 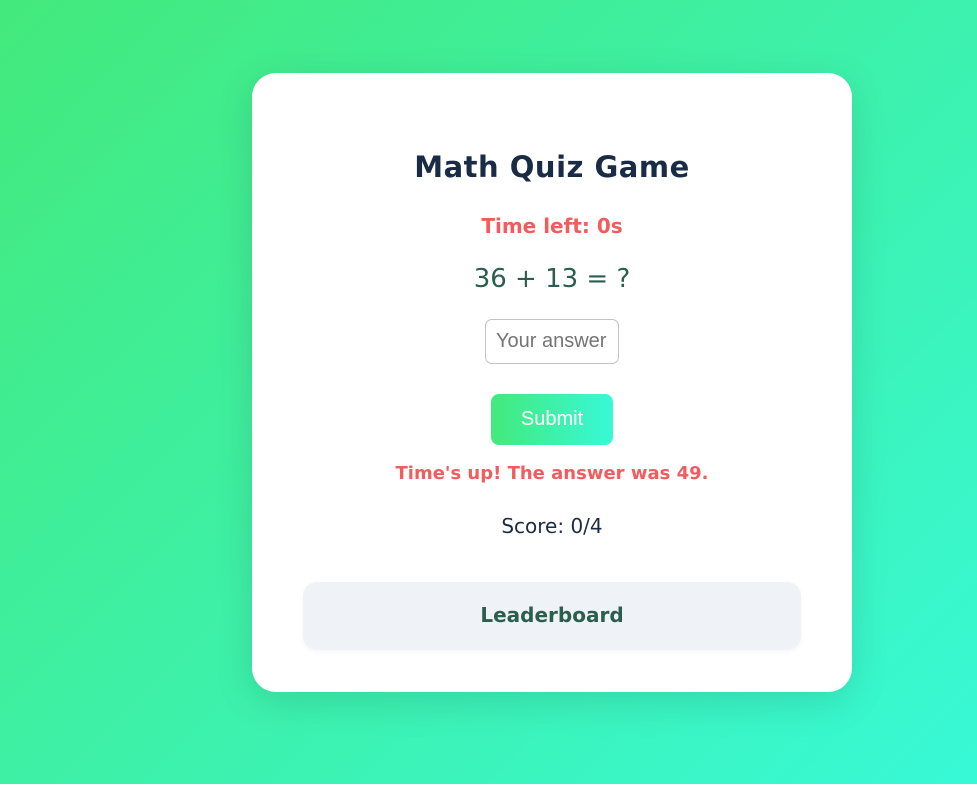 I want to click on answer-input, so click(x=552, y=341).